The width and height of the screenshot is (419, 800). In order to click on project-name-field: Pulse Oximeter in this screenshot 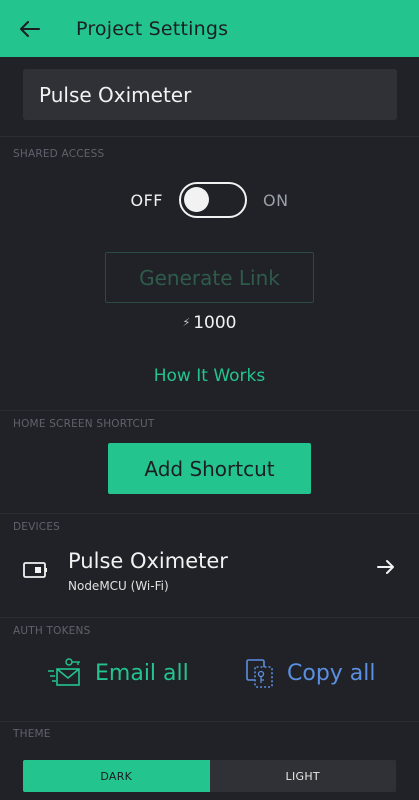, I will do `click(210, 94)`.